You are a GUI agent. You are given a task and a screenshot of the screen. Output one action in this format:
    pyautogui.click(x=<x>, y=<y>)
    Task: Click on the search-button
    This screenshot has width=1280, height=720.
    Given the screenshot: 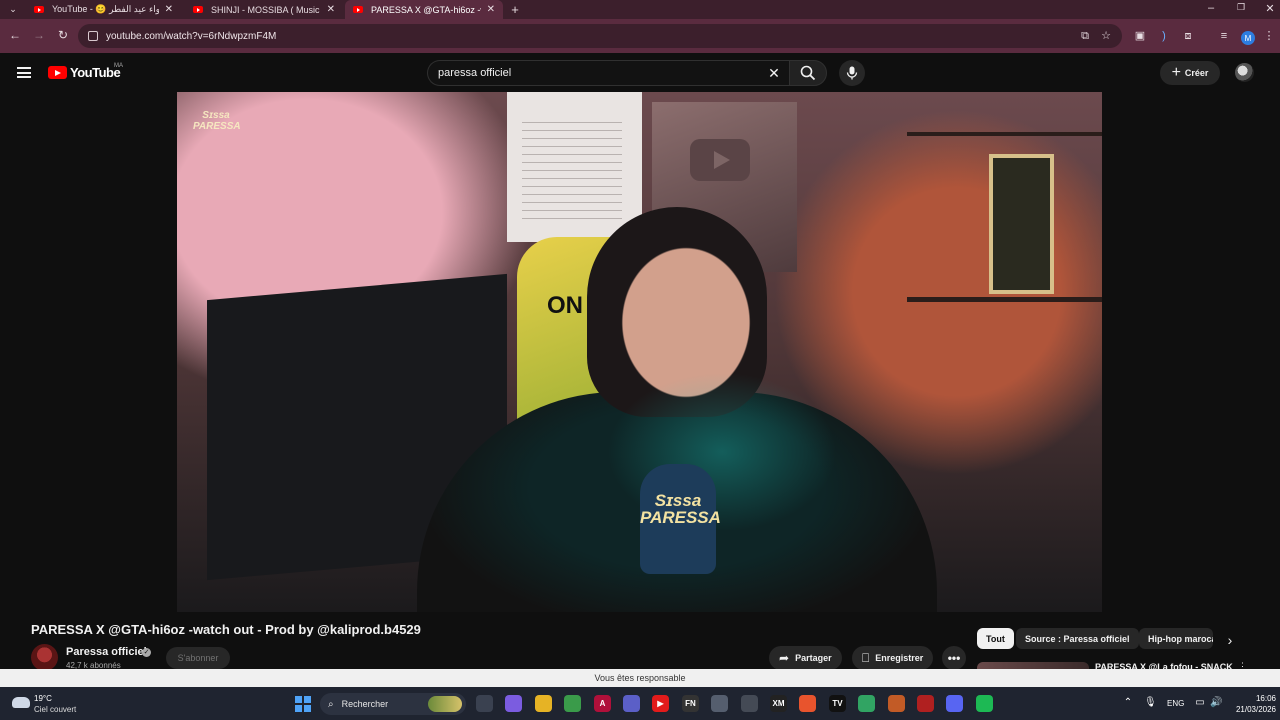 What is the action you would take?
    pyautogui.click(x=808, y=73)
    